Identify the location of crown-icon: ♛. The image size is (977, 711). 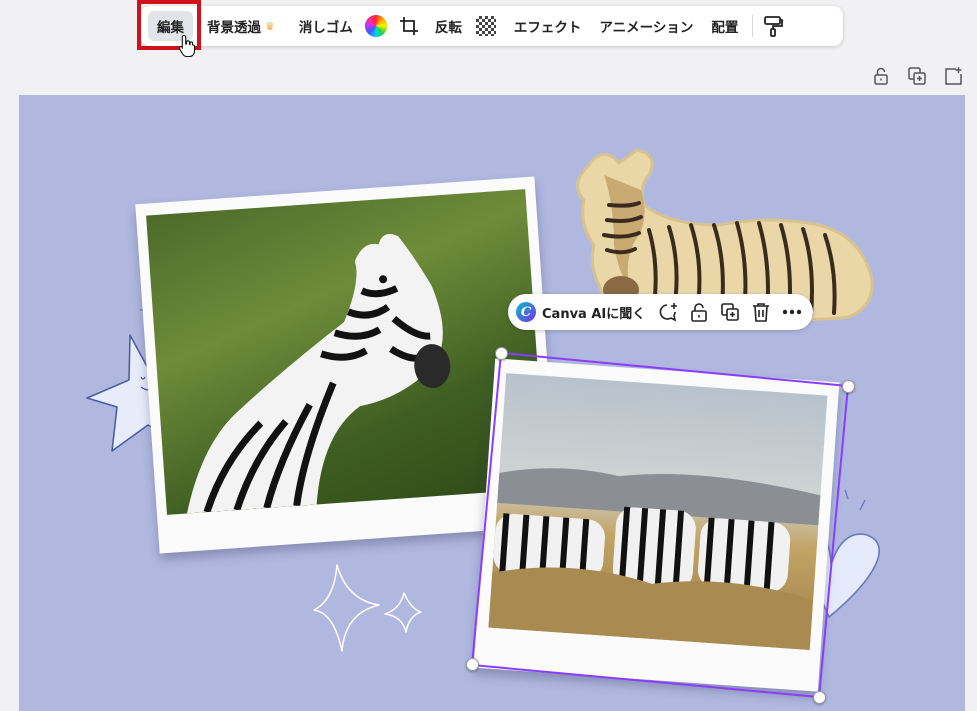
(270, 26).